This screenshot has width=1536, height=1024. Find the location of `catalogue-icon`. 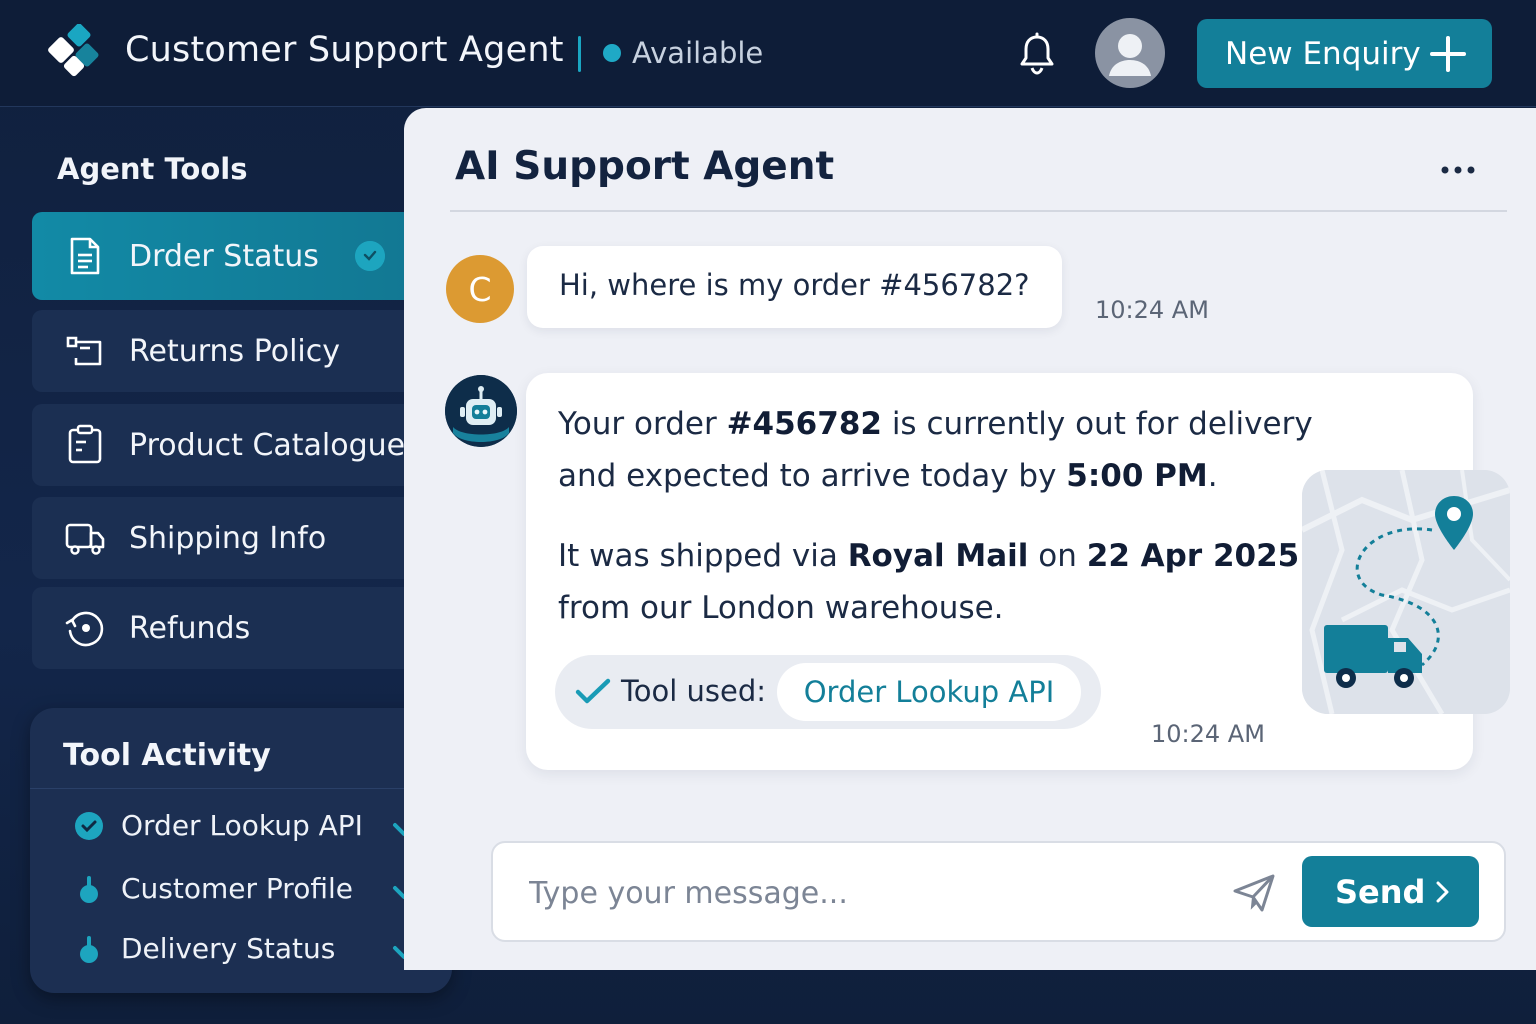

catalogue-icon is located at coordinates (85, 444).